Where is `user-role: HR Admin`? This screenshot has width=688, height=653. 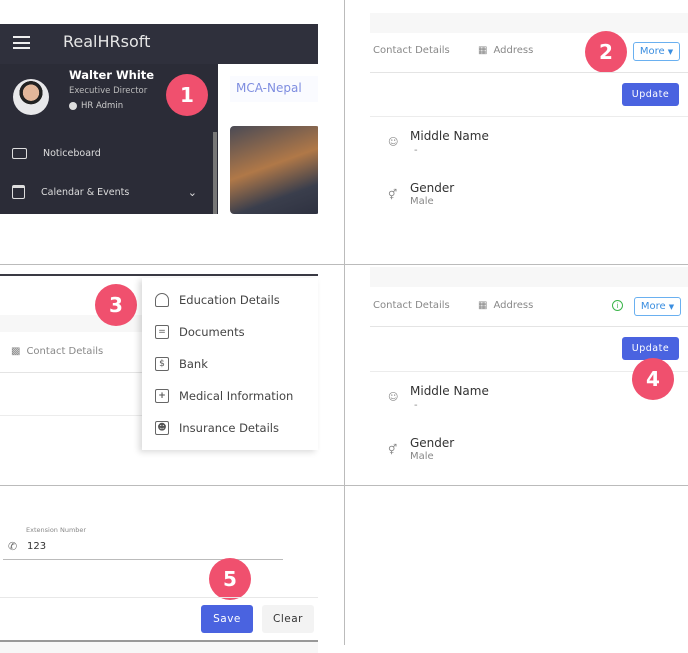
user-role: HR Admin is located at coordinates (102, 106).